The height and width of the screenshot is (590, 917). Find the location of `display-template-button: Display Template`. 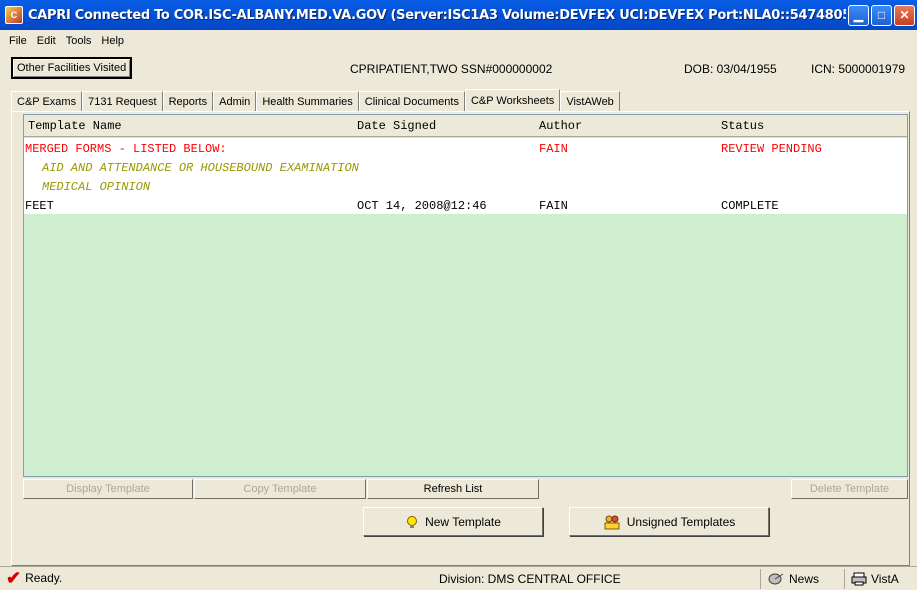

display-template-button: Display Template is located at coordinates (108, 489).